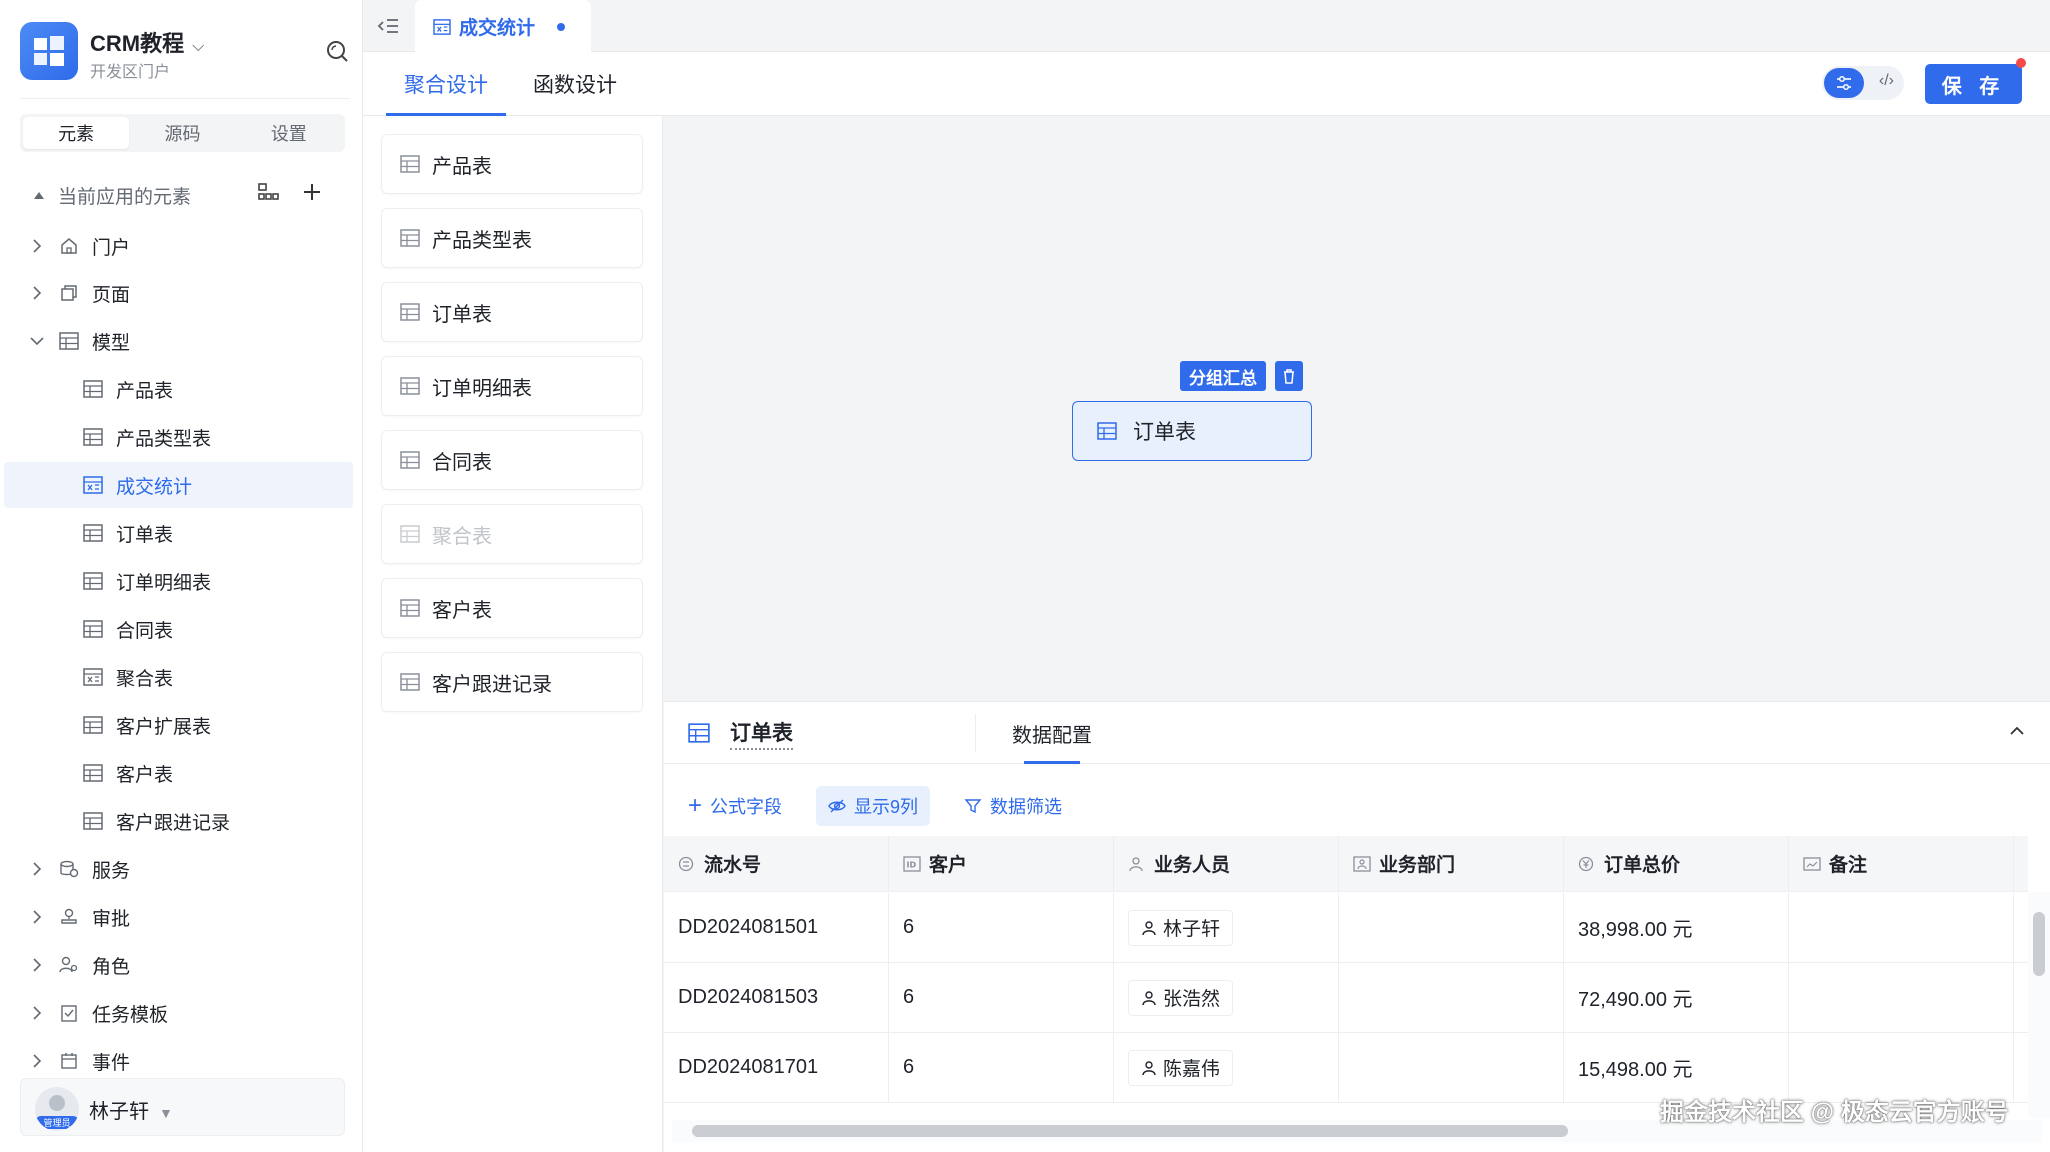 This screenshot has width=2050, height=1152. What do you see at coordinates (1886, 81) in the screenshot?
I see `code-icon: ‹/›` at bounding box center [1886, 81].